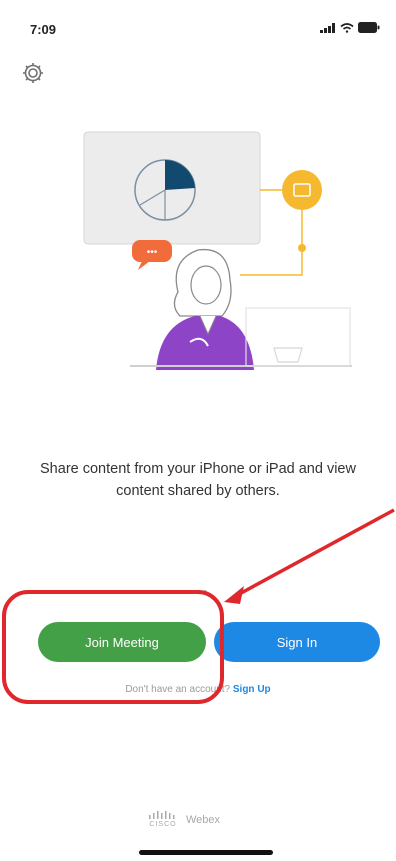  I want to click on signup-row: Don't have an account? Sign Up, so click(198, 689).